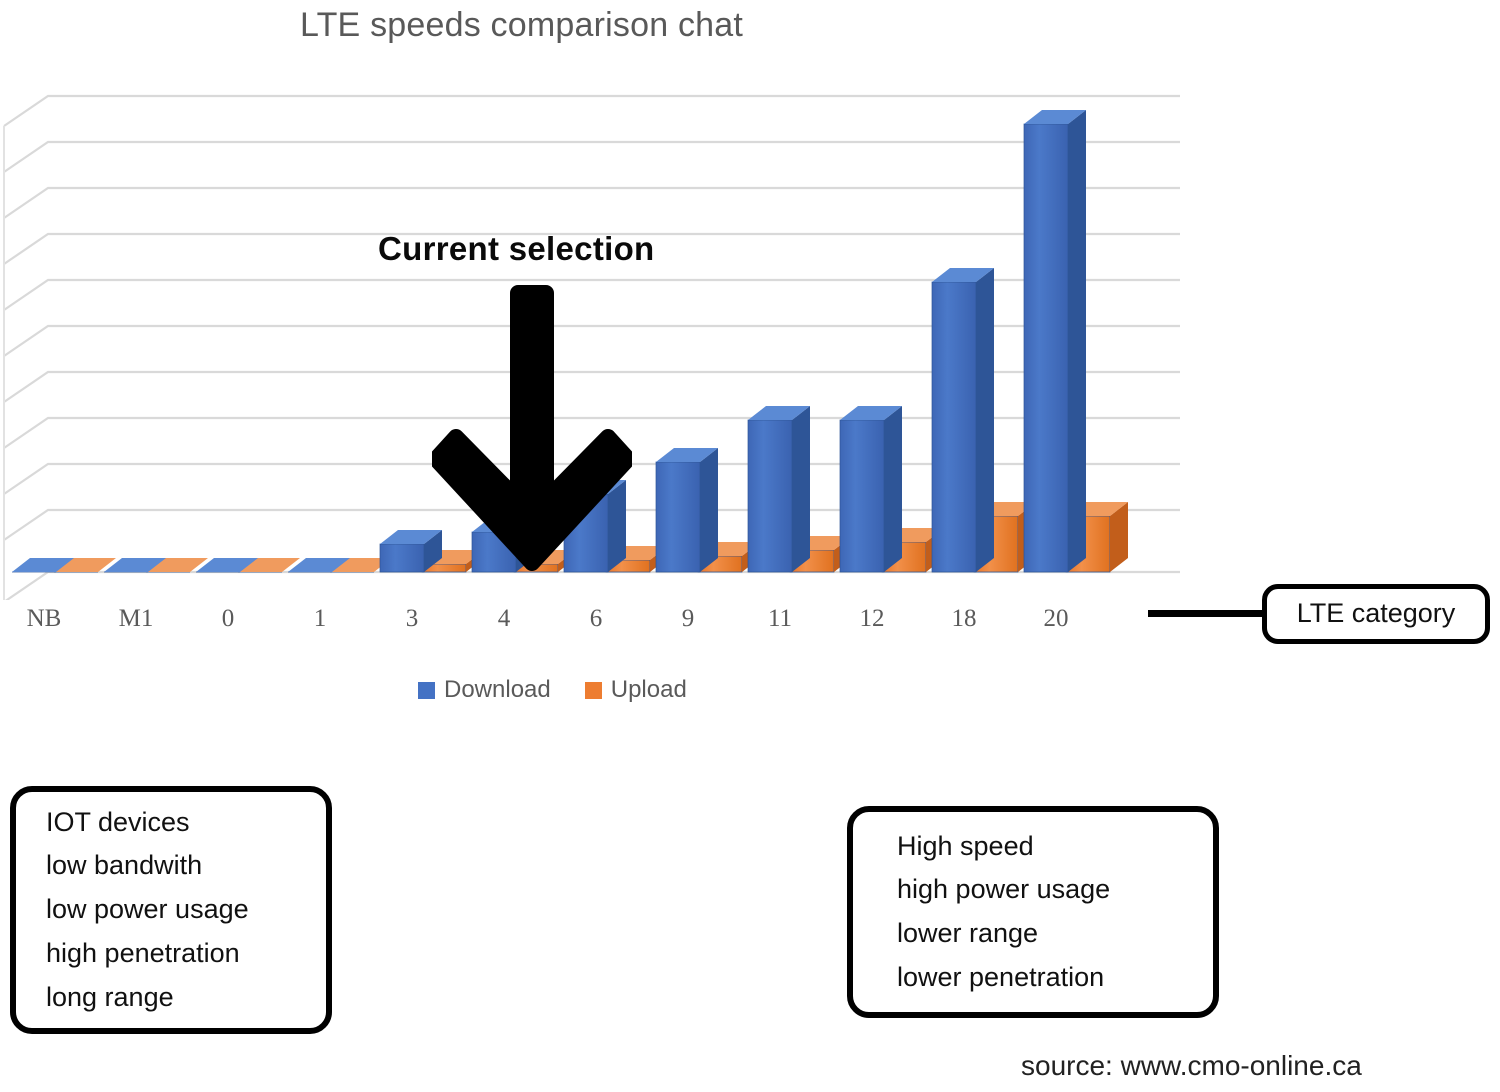 The width and height of the screenshot is (1500, 1092). Describe the element at coordinates (780, 618) in the screenshot. I see `x-axis-tick-label: 11` at that location.